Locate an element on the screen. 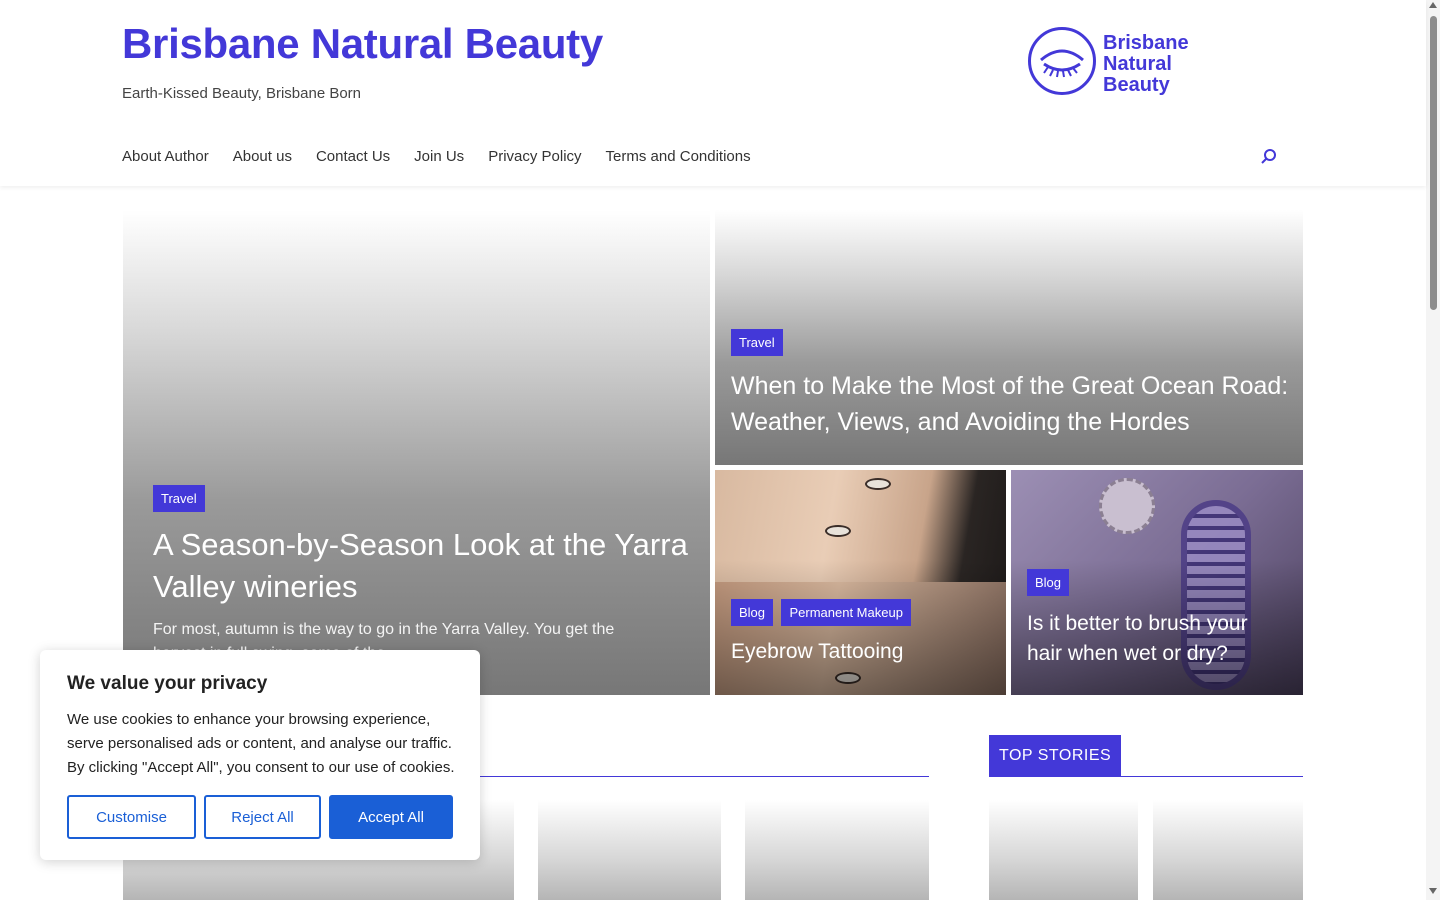 The width and height of the screenshot is (1440, 900). hero-bottom-left-post: Blog Permanent Makeup Eyebrow Tattooing is located at coordinates (860, 582).